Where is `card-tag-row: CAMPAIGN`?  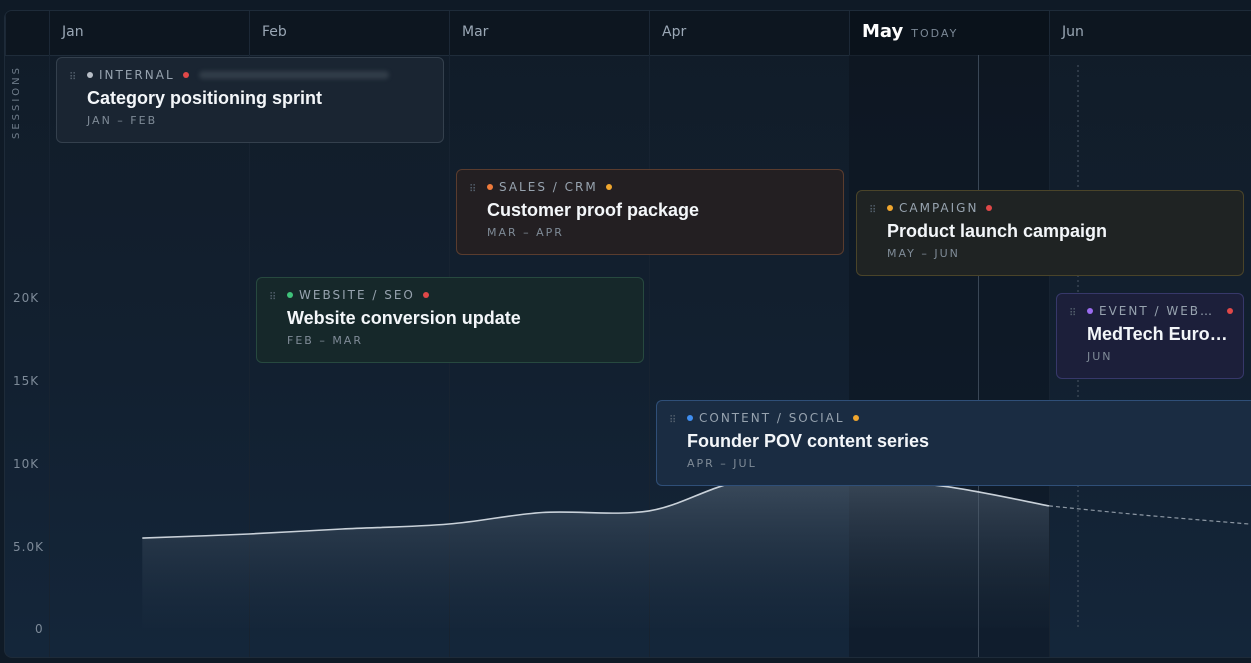
card-tag-row: CAMPAIGN is located at coordinates (1058, 208).